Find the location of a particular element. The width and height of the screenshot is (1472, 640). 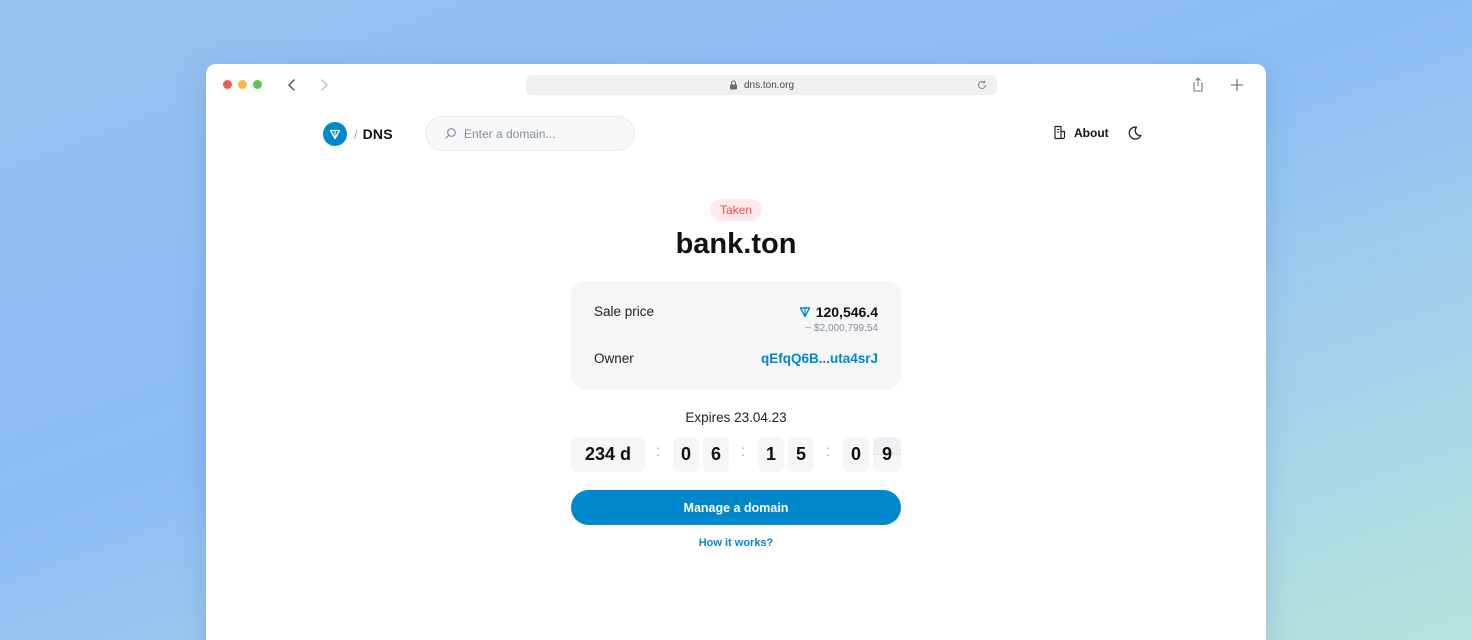

share-icon is located at coordinates (1198, 85).